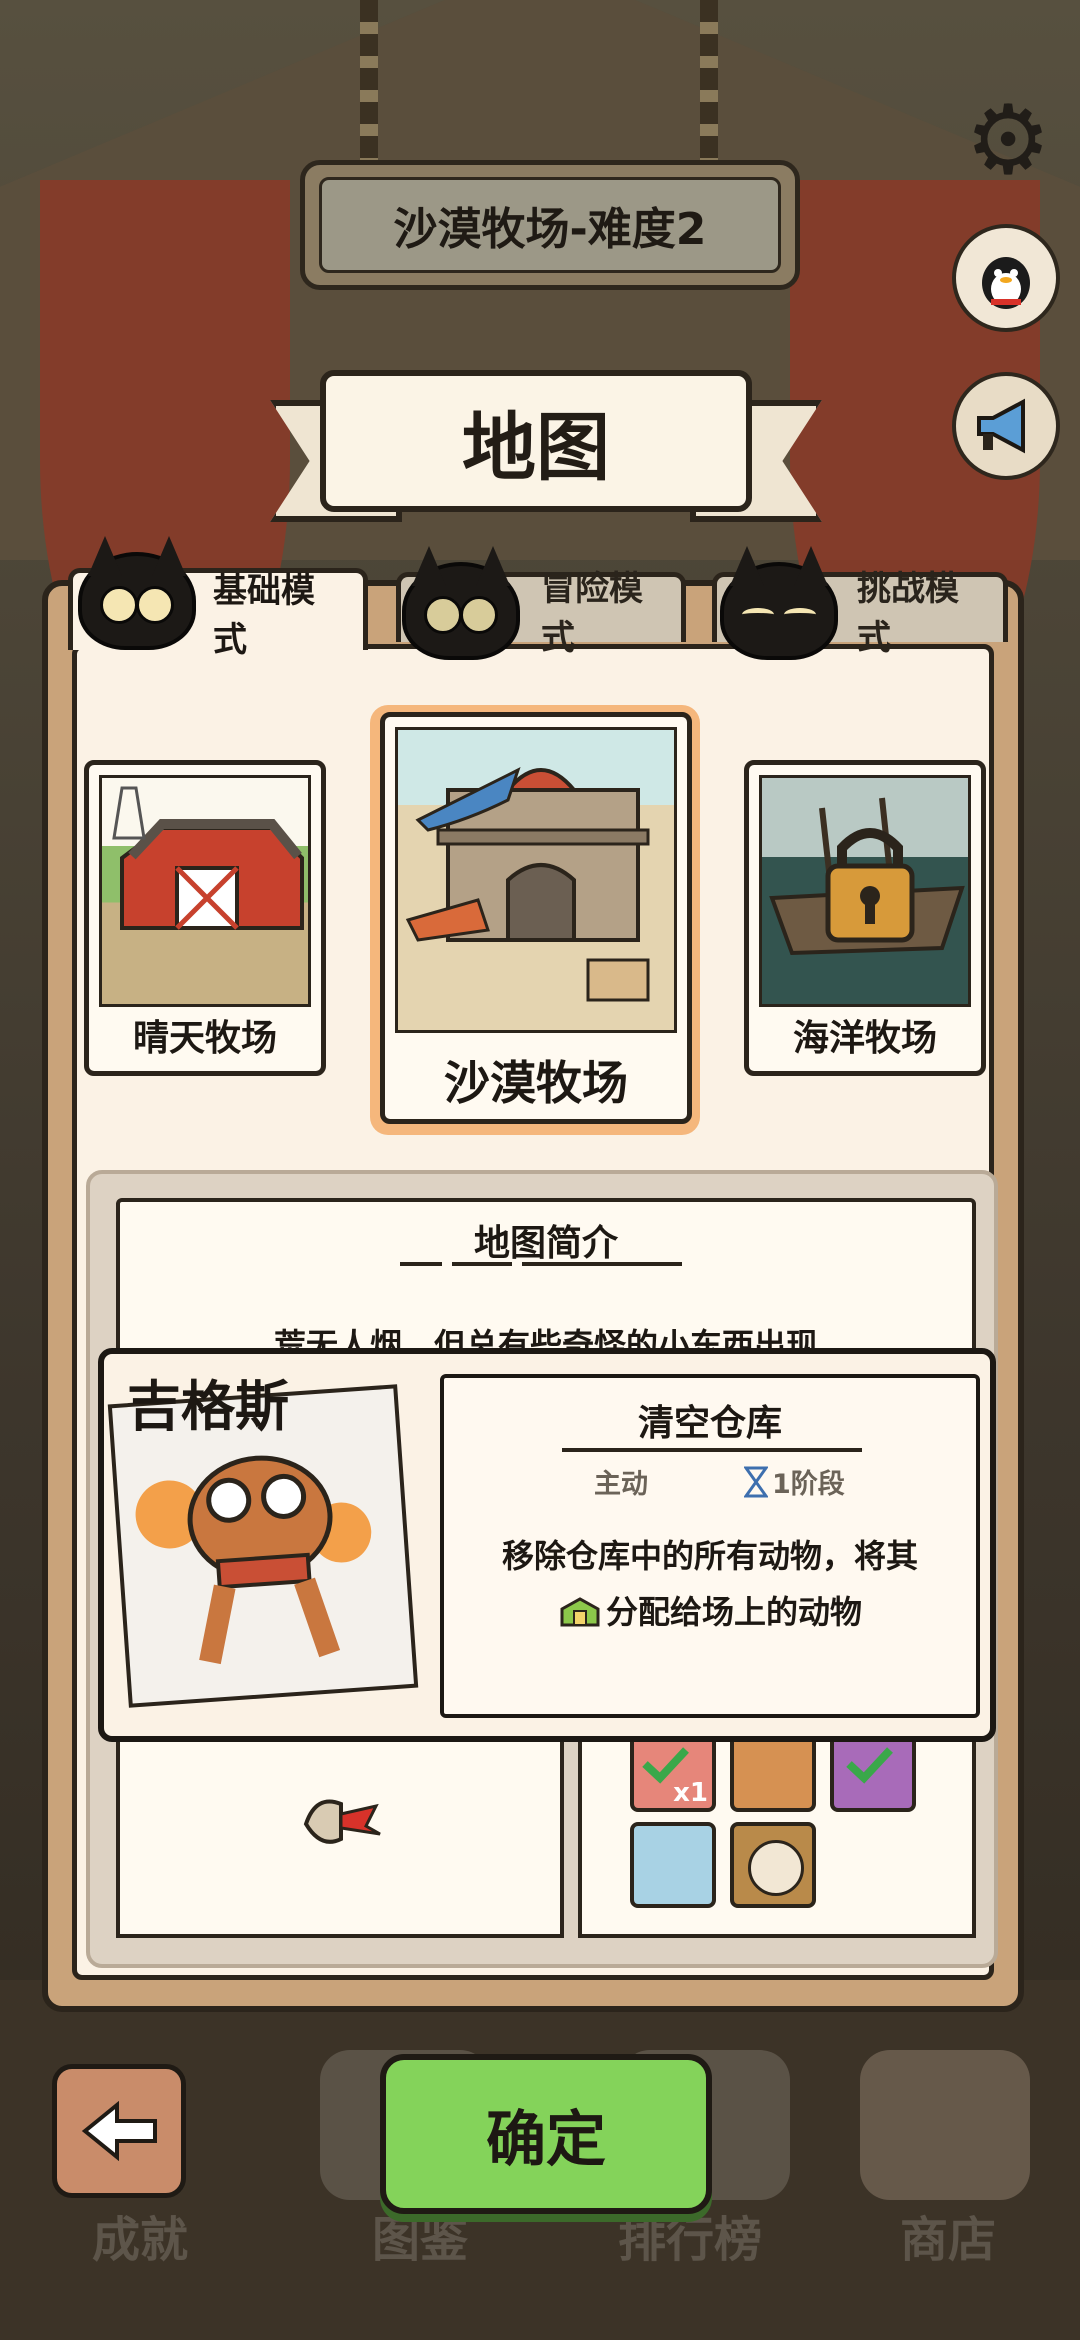  What do you see at coordinates (546, 1281) in the screenshot?
I see `map-intro-box: 地图简介 荒无人烟，但总有些奇怪的小东西出现` at bounding box center [546, 1281].